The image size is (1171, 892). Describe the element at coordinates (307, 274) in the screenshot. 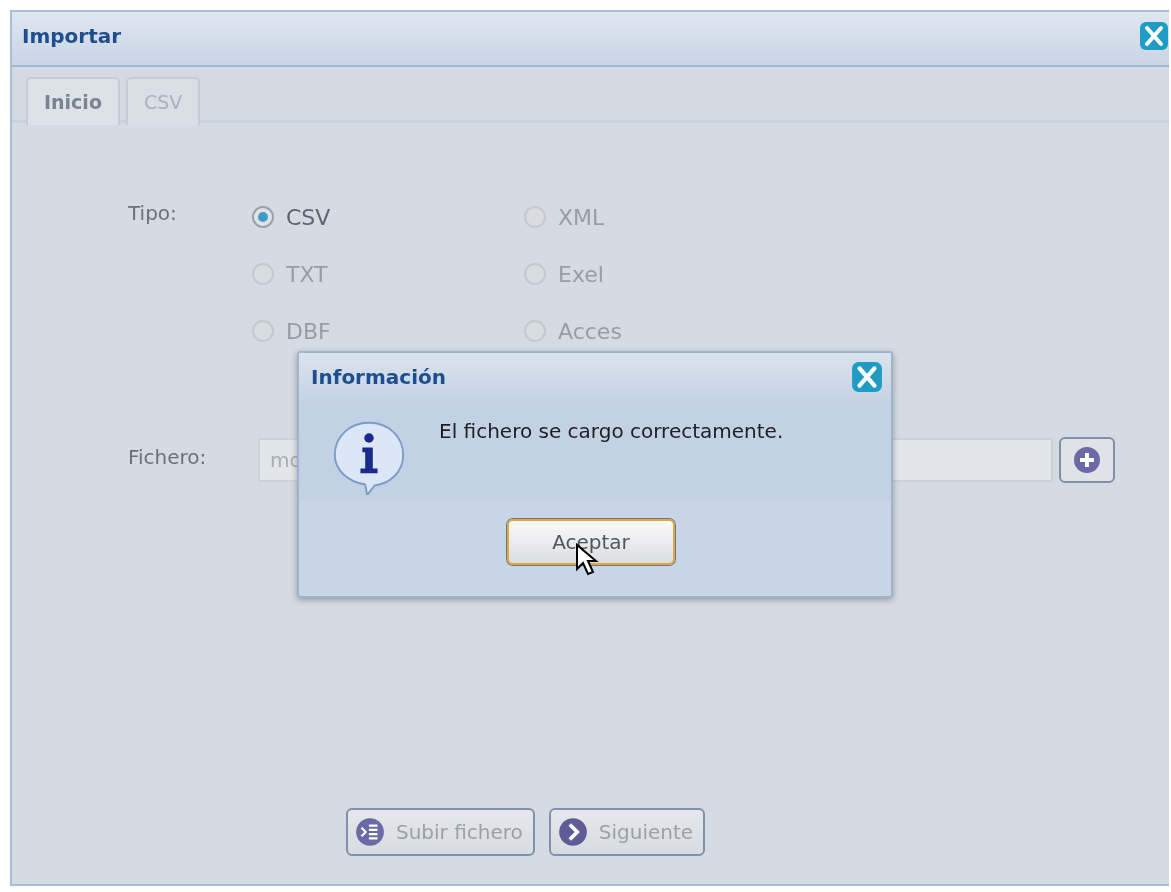

I see `radio-label: TXT` at that location.